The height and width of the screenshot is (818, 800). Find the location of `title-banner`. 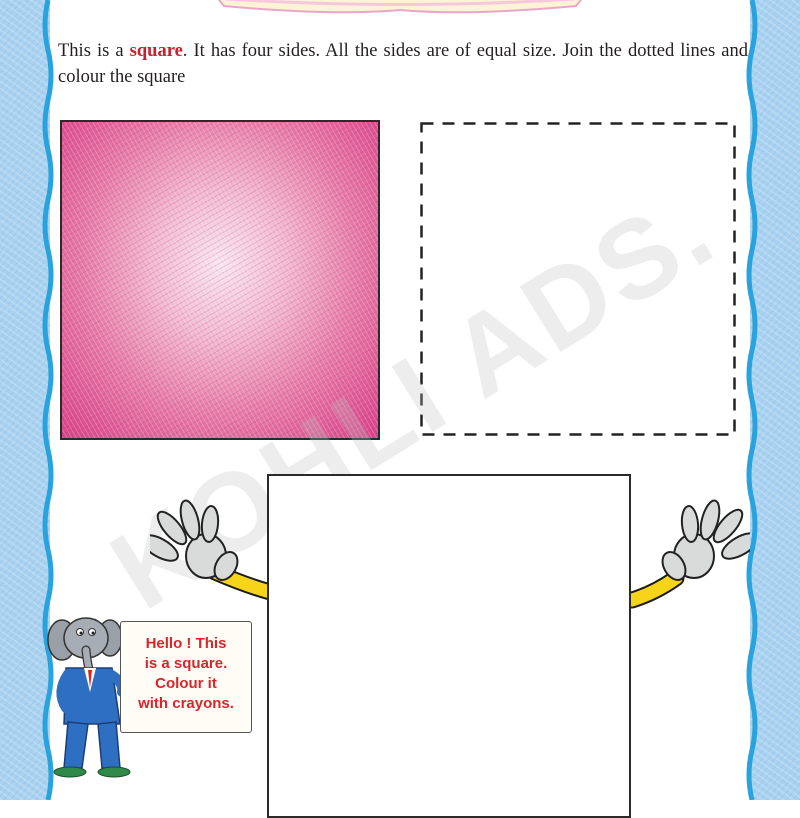

title-banner is located at coordinates (400, 7).